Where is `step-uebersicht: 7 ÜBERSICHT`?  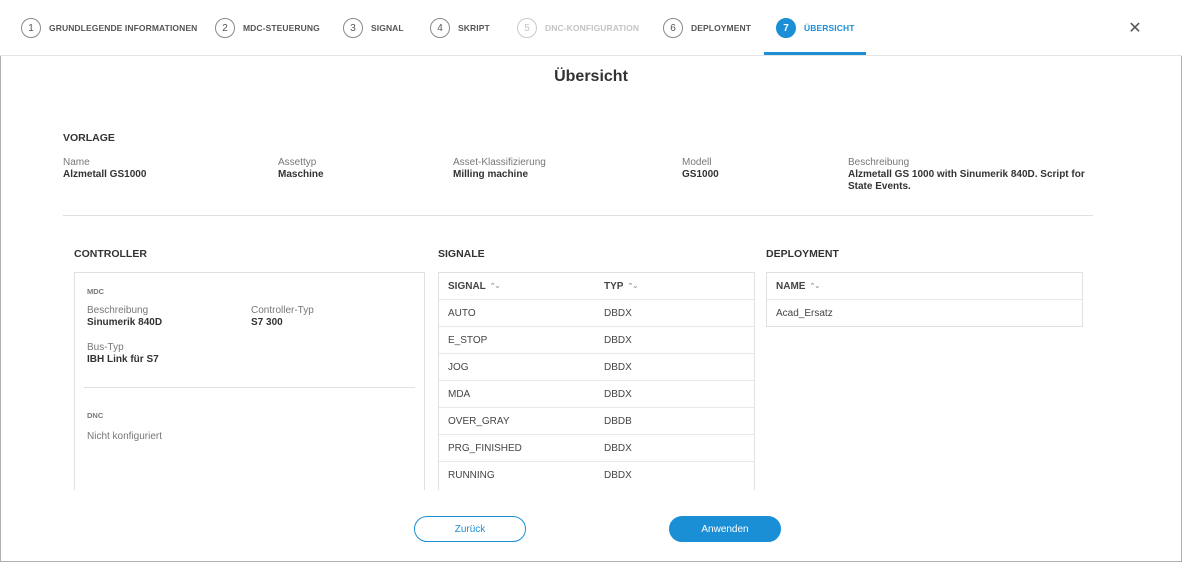 step-uebersicht: 7 ÜBERSICHT is located at coordinates (815, 28).